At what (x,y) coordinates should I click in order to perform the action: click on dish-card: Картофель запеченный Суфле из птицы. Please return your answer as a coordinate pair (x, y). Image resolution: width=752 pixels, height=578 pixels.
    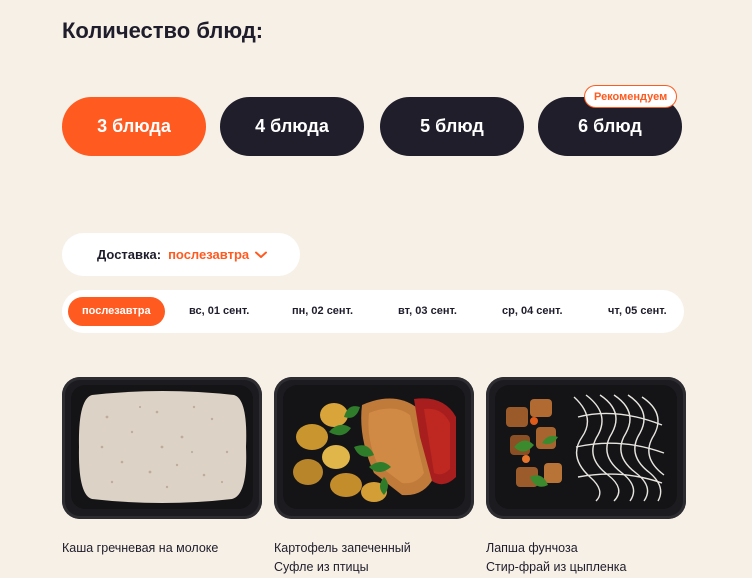
    Looking at the image, I should click on (374, 477).